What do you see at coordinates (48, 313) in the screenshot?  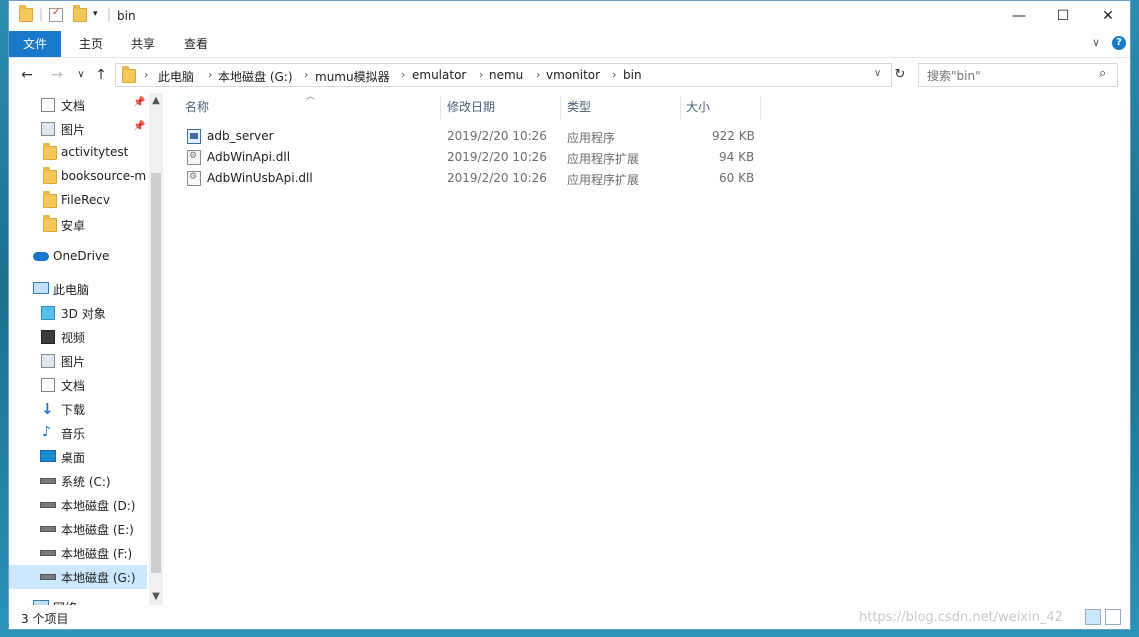 I see `3d-objects-icon` at bounding box center [48, 313].